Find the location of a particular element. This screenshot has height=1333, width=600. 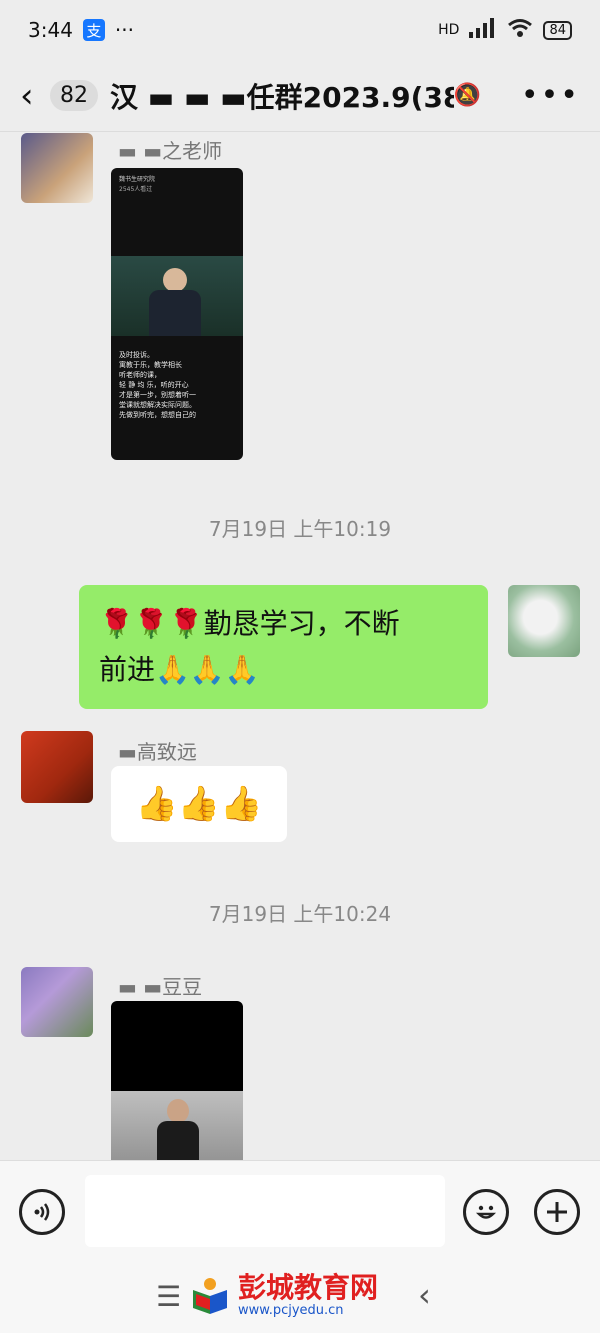

signal-icon is located at coordinates (483, 30).